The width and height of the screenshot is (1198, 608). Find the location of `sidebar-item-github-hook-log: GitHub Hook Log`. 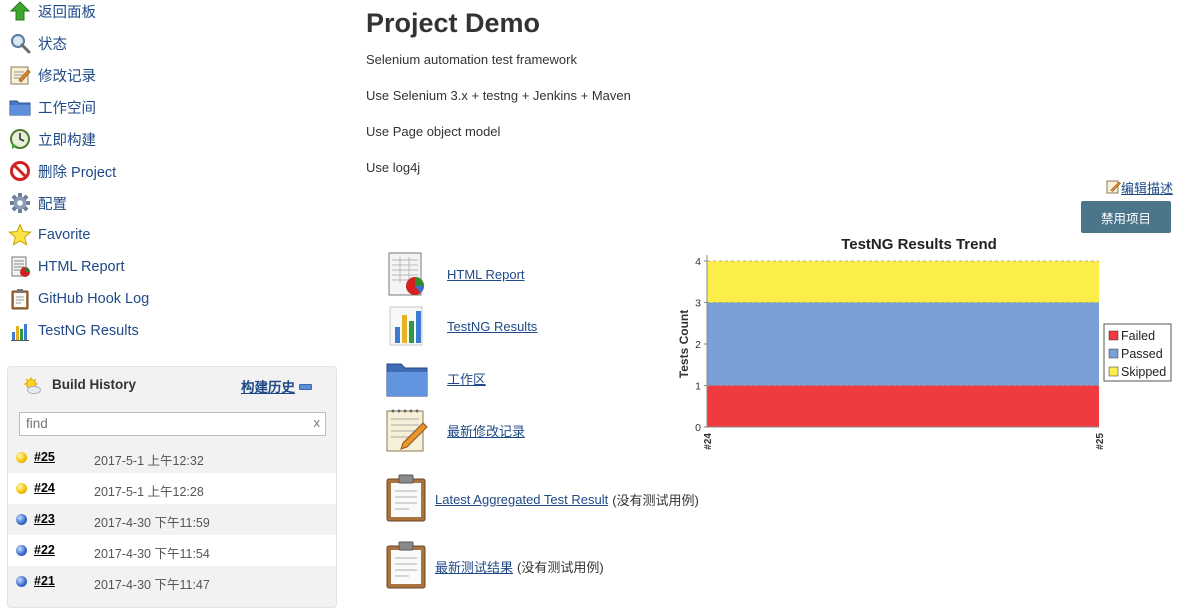

sidebar-item-github-hook-log: GitHub Hook Log is located at coordinates (78, 299).